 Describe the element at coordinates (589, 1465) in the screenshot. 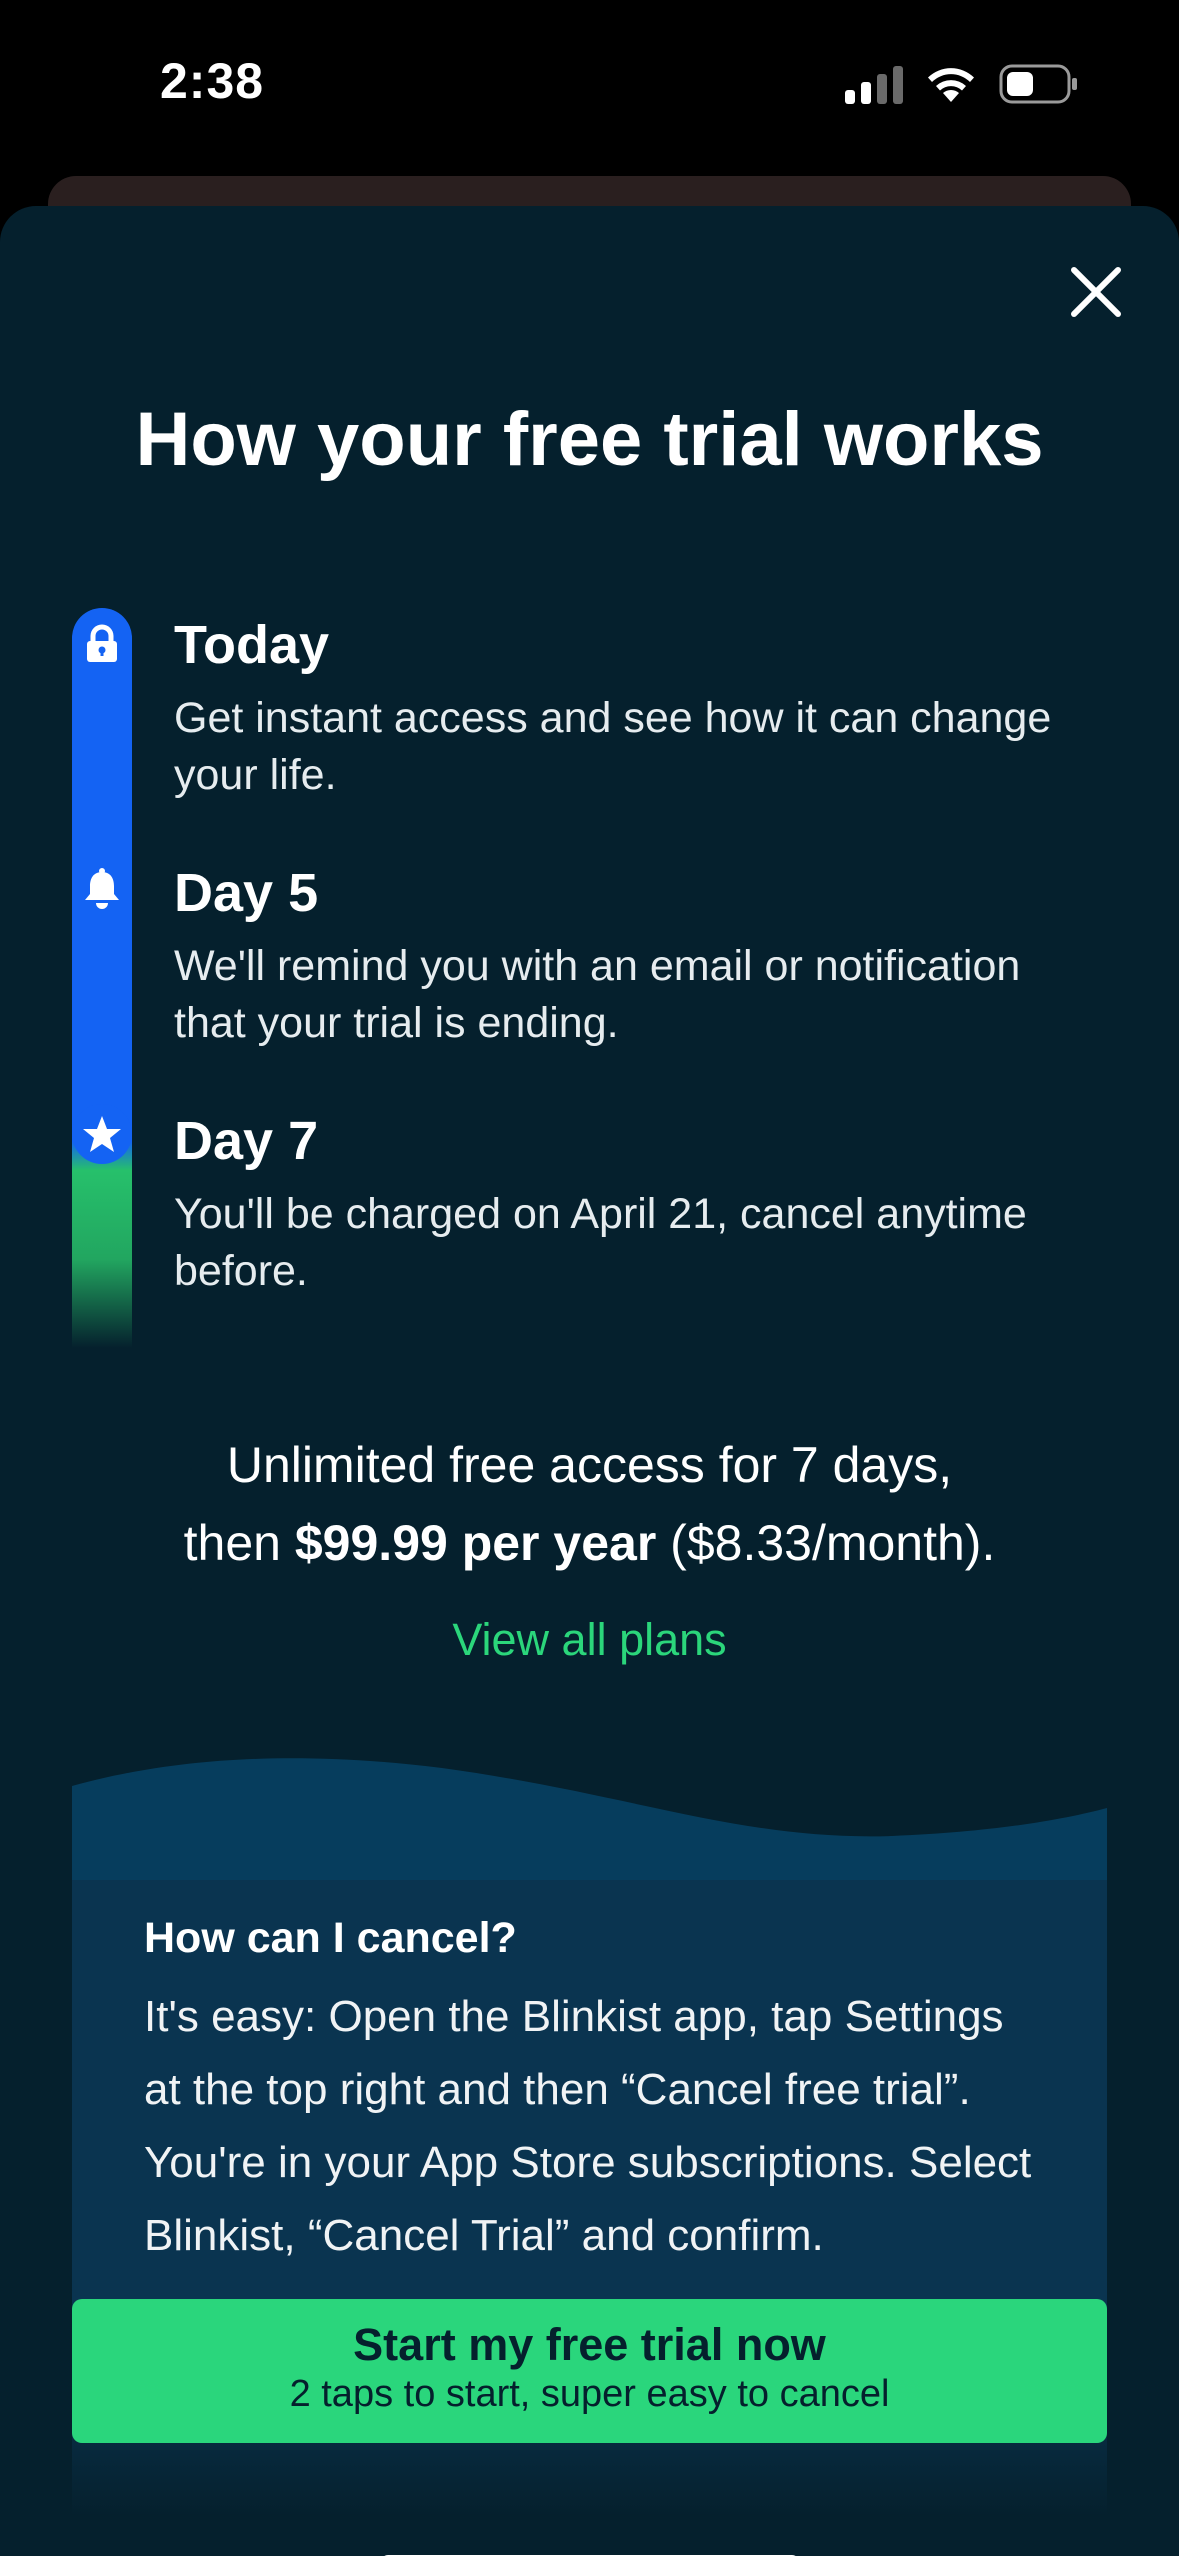

I see `pricing-line-1: Unlimited free access for 7 days,` at that location.